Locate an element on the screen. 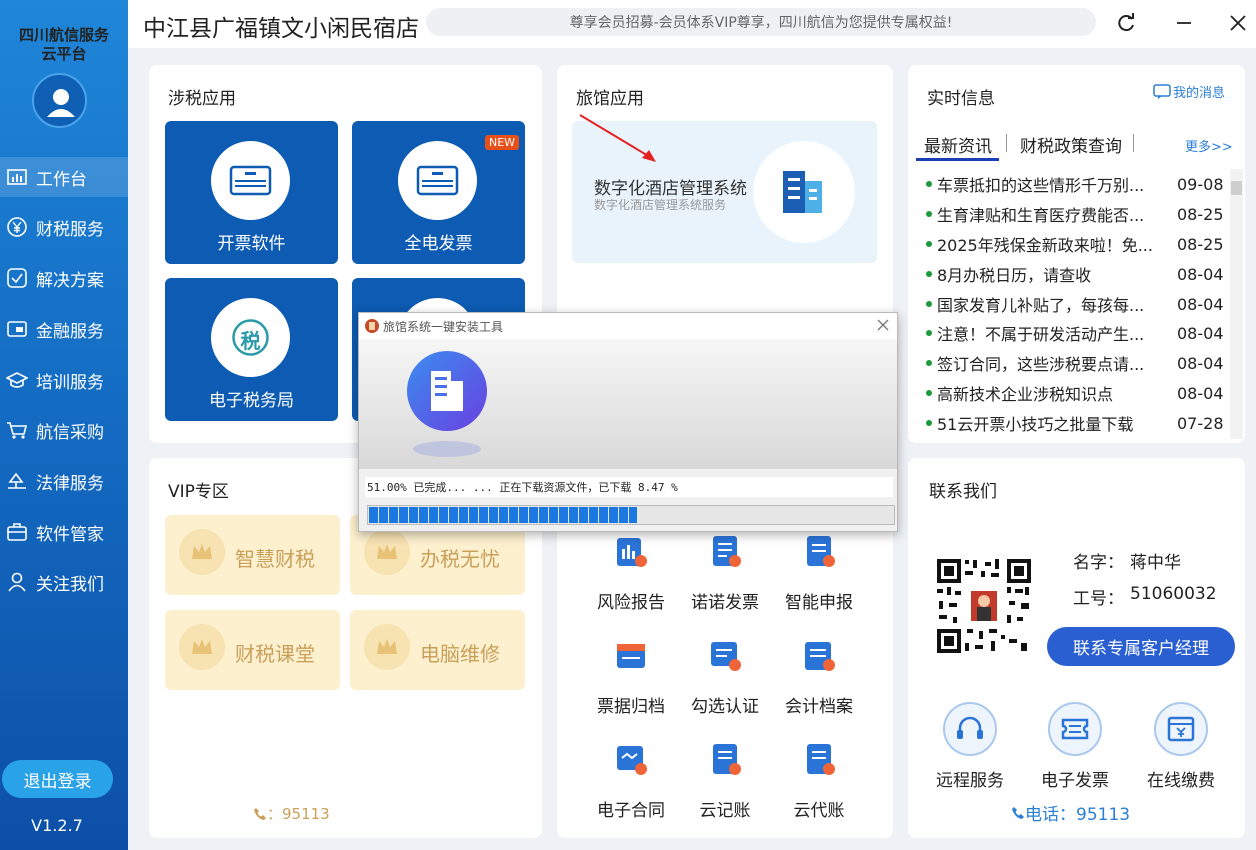 Image resolution: width=1256 pixels, height=850 pixels. e-tax-bureau-tile: 税 电子税务局 is located at coordinates (251, 349).